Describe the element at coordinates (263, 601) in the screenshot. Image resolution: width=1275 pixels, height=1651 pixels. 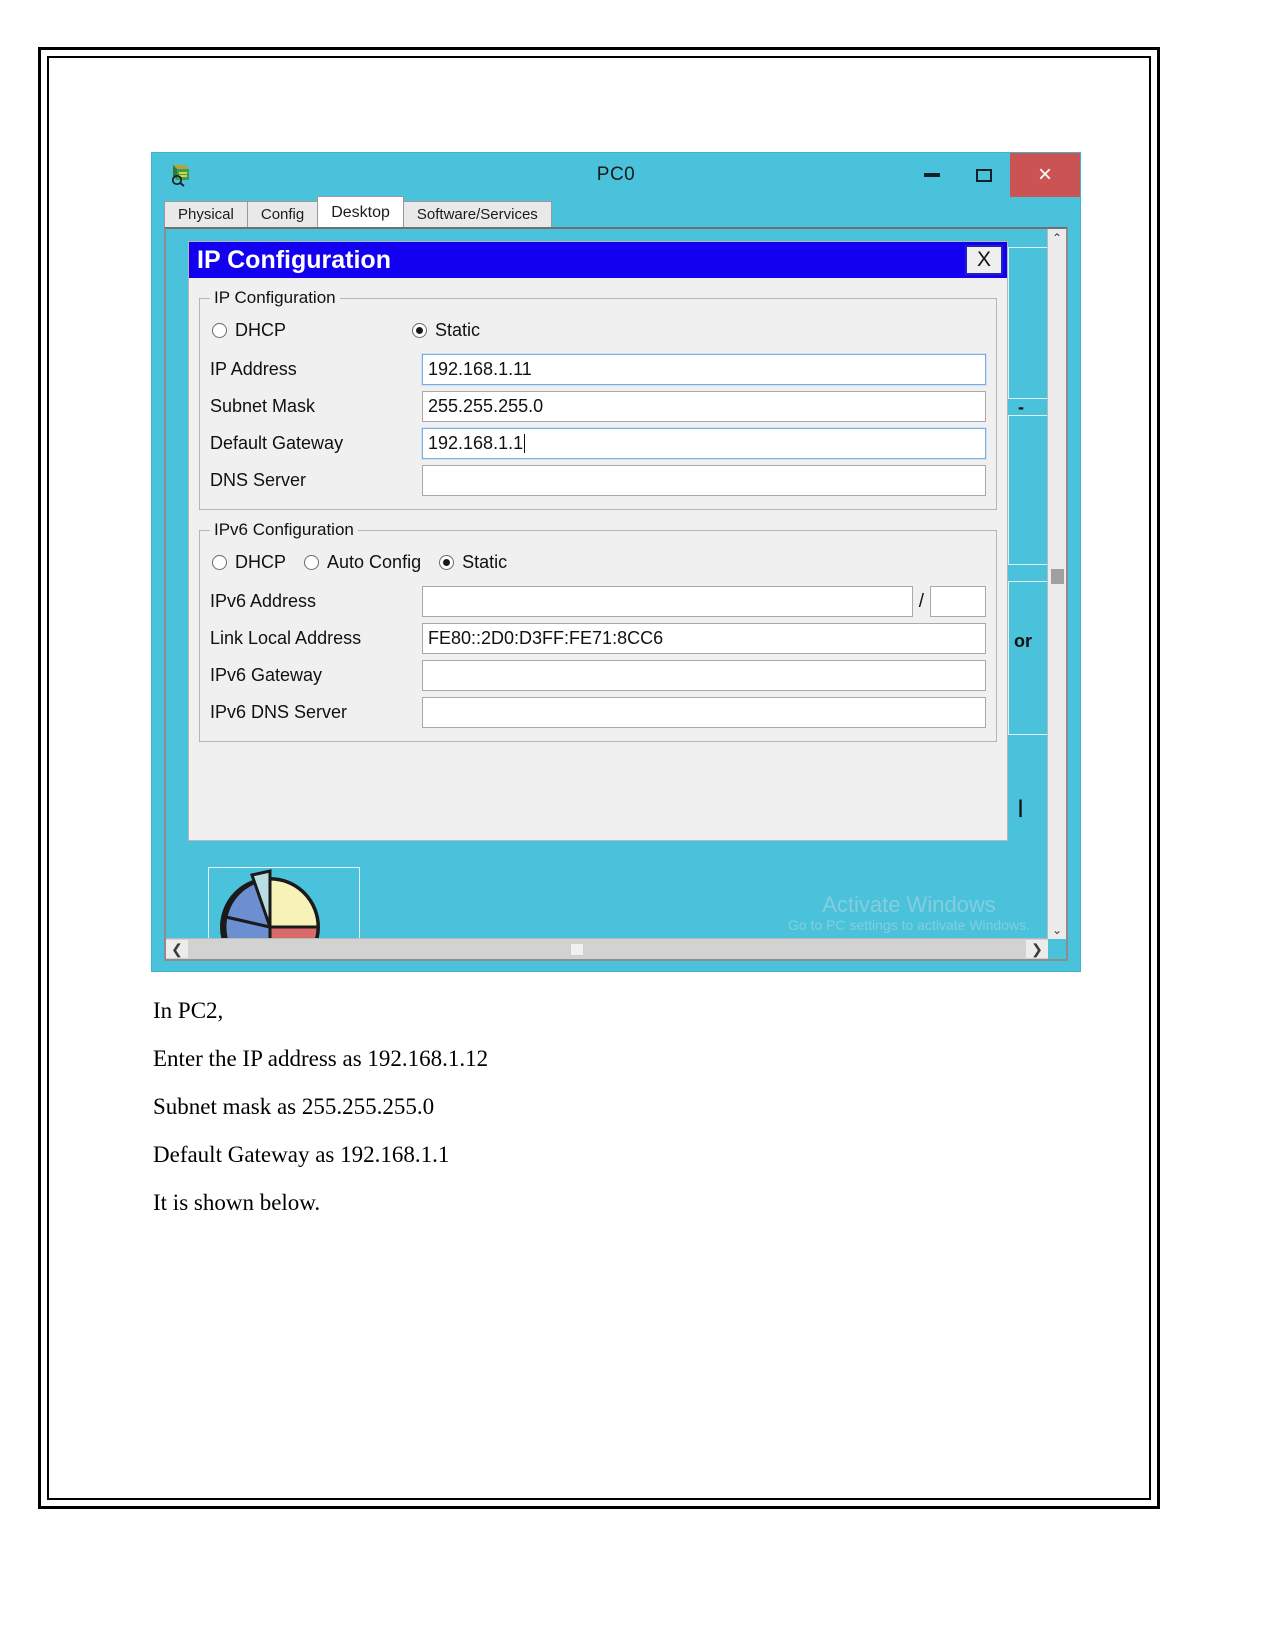
I see `ipv6-address-label: IPv6 Address` at that location.